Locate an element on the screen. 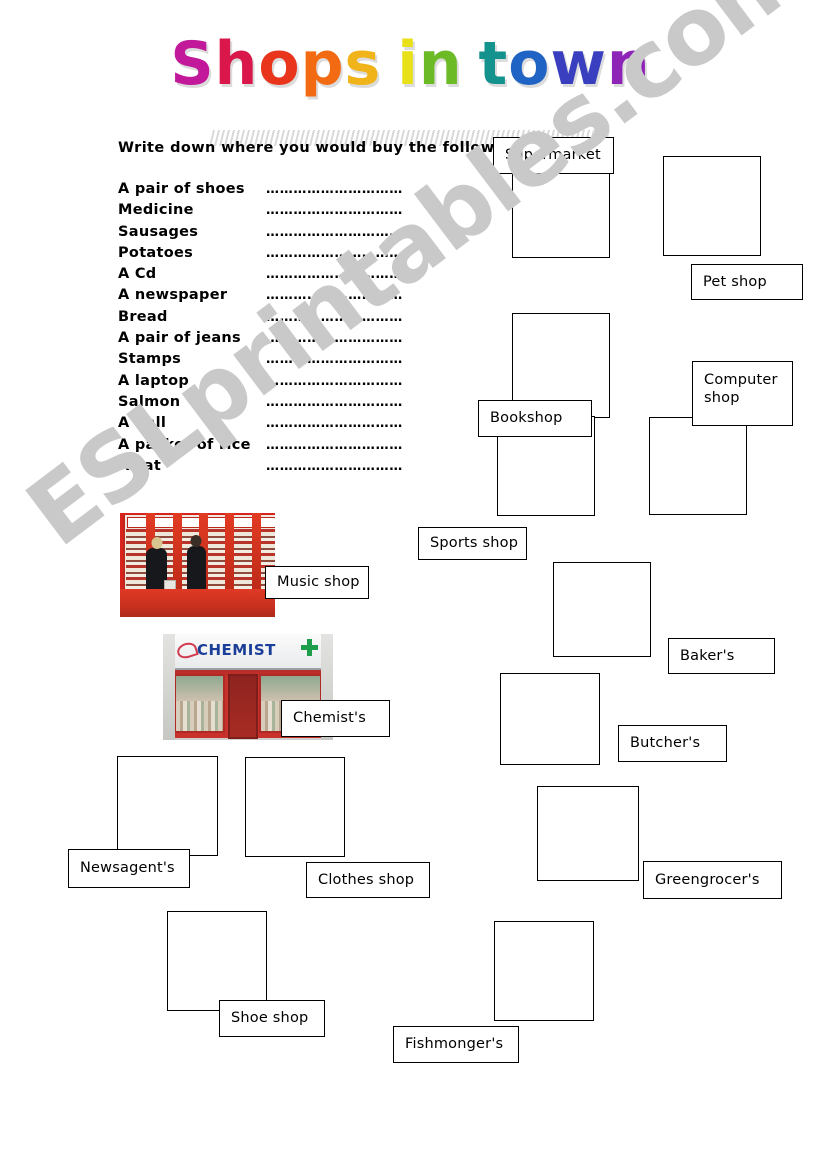 The height and width of the screenshot is (1169, 821). shop-label-sports-shop: Sports shop is located at coordinates (472, 543).